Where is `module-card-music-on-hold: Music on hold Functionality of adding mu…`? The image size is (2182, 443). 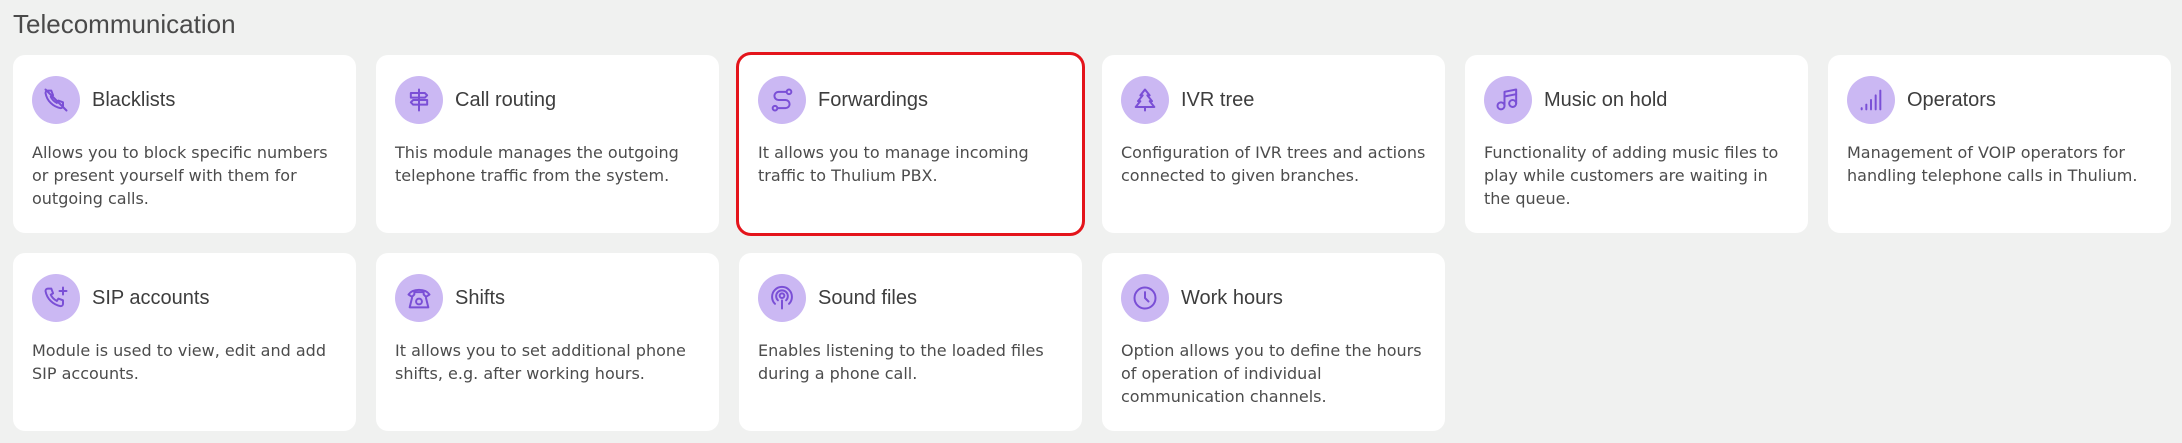 module-card-music-on-hold: Music on hold Functionality of adding mu… is located at coordinates (1636, 144).